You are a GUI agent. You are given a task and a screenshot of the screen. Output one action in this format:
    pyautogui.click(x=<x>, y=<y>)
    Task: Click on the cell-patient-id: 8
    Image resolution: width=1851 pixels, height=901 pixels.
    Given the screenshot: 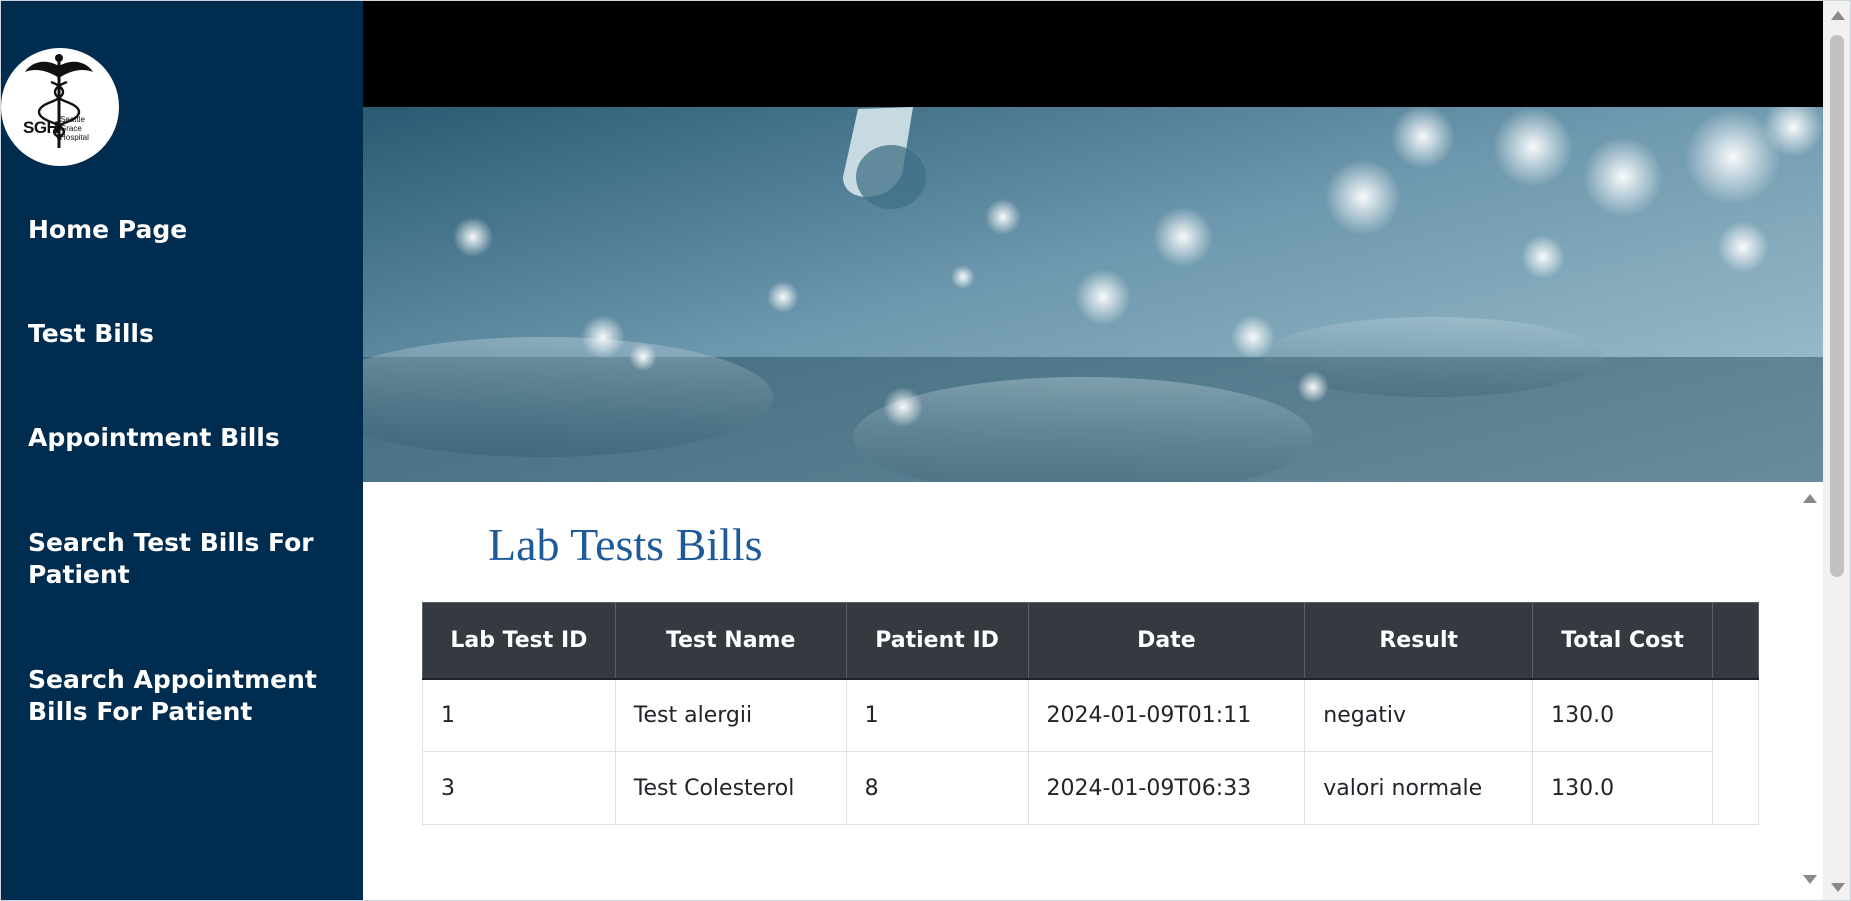 What is the action you would take?
    pyautogui.click(x=937, y=788)
    